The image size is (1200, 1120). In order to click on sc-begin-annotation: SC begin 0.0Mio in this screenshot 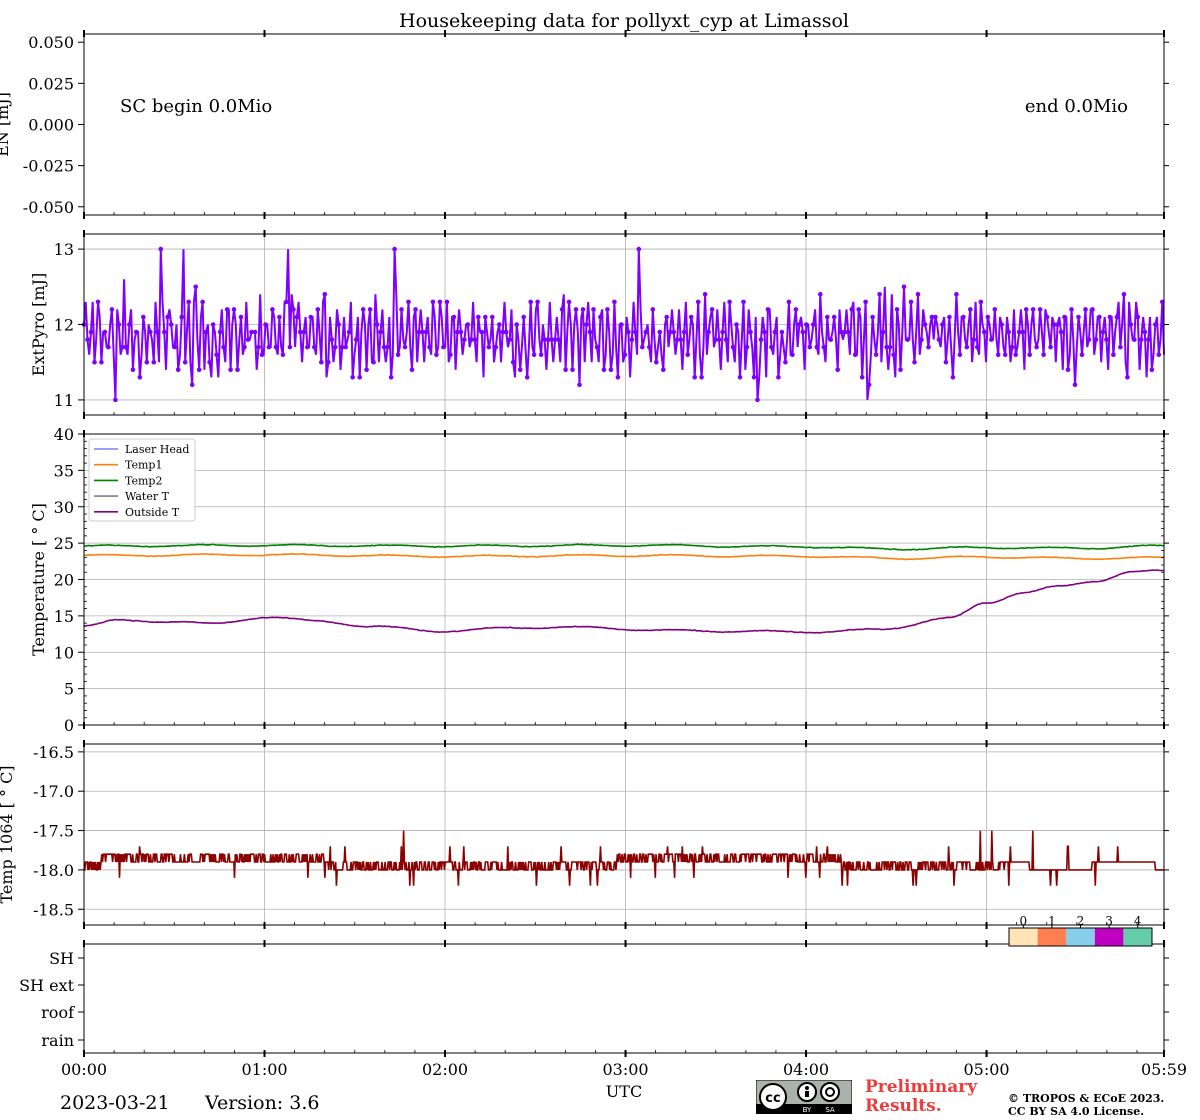, I will do `click(196, 106)`.